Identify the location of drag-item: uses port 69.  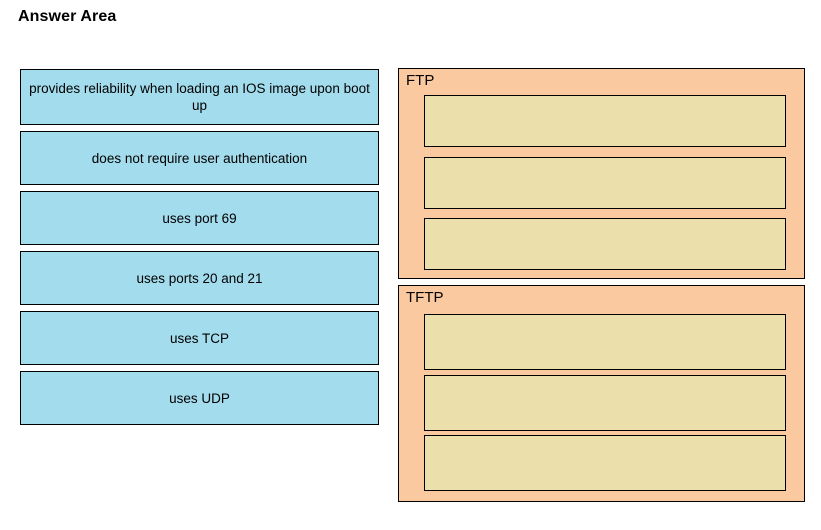
(199, 218).